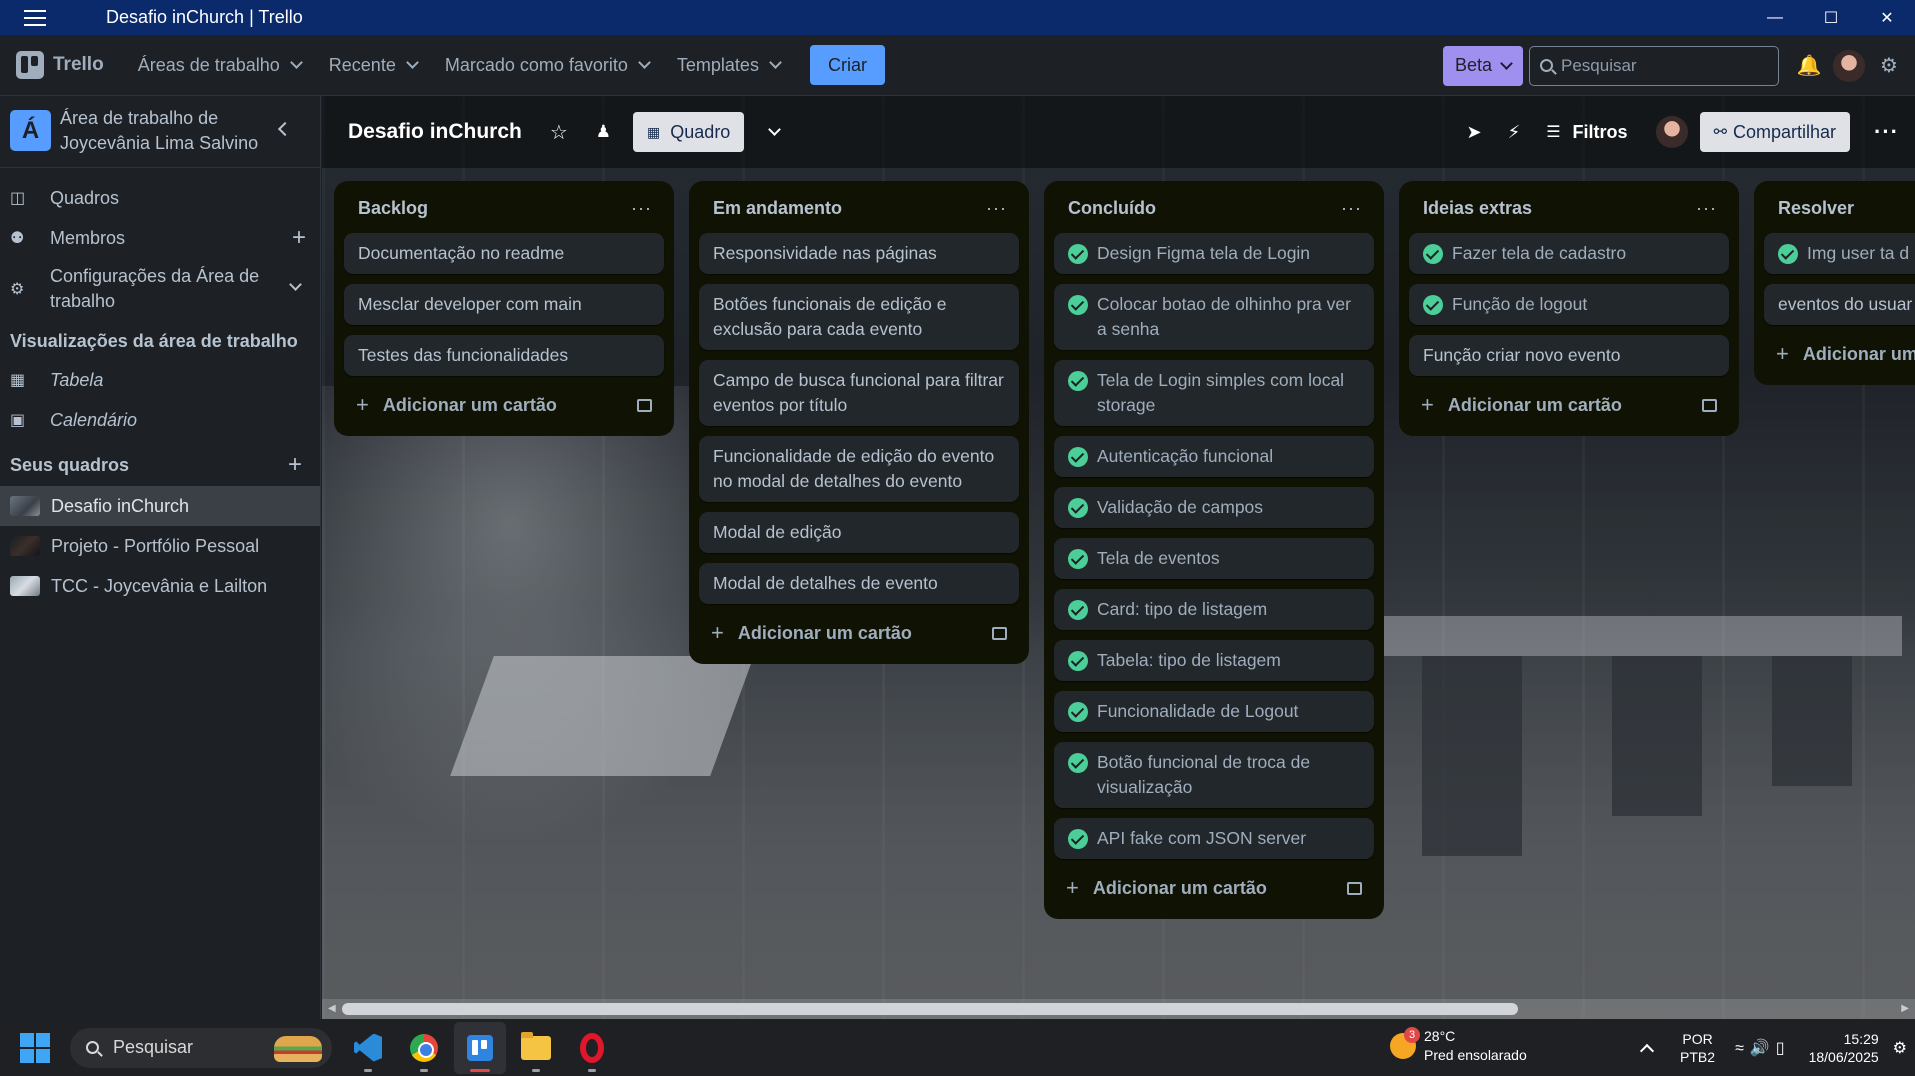  I want to click on taskbar-search: Pesquisar, so click(201, 1047).